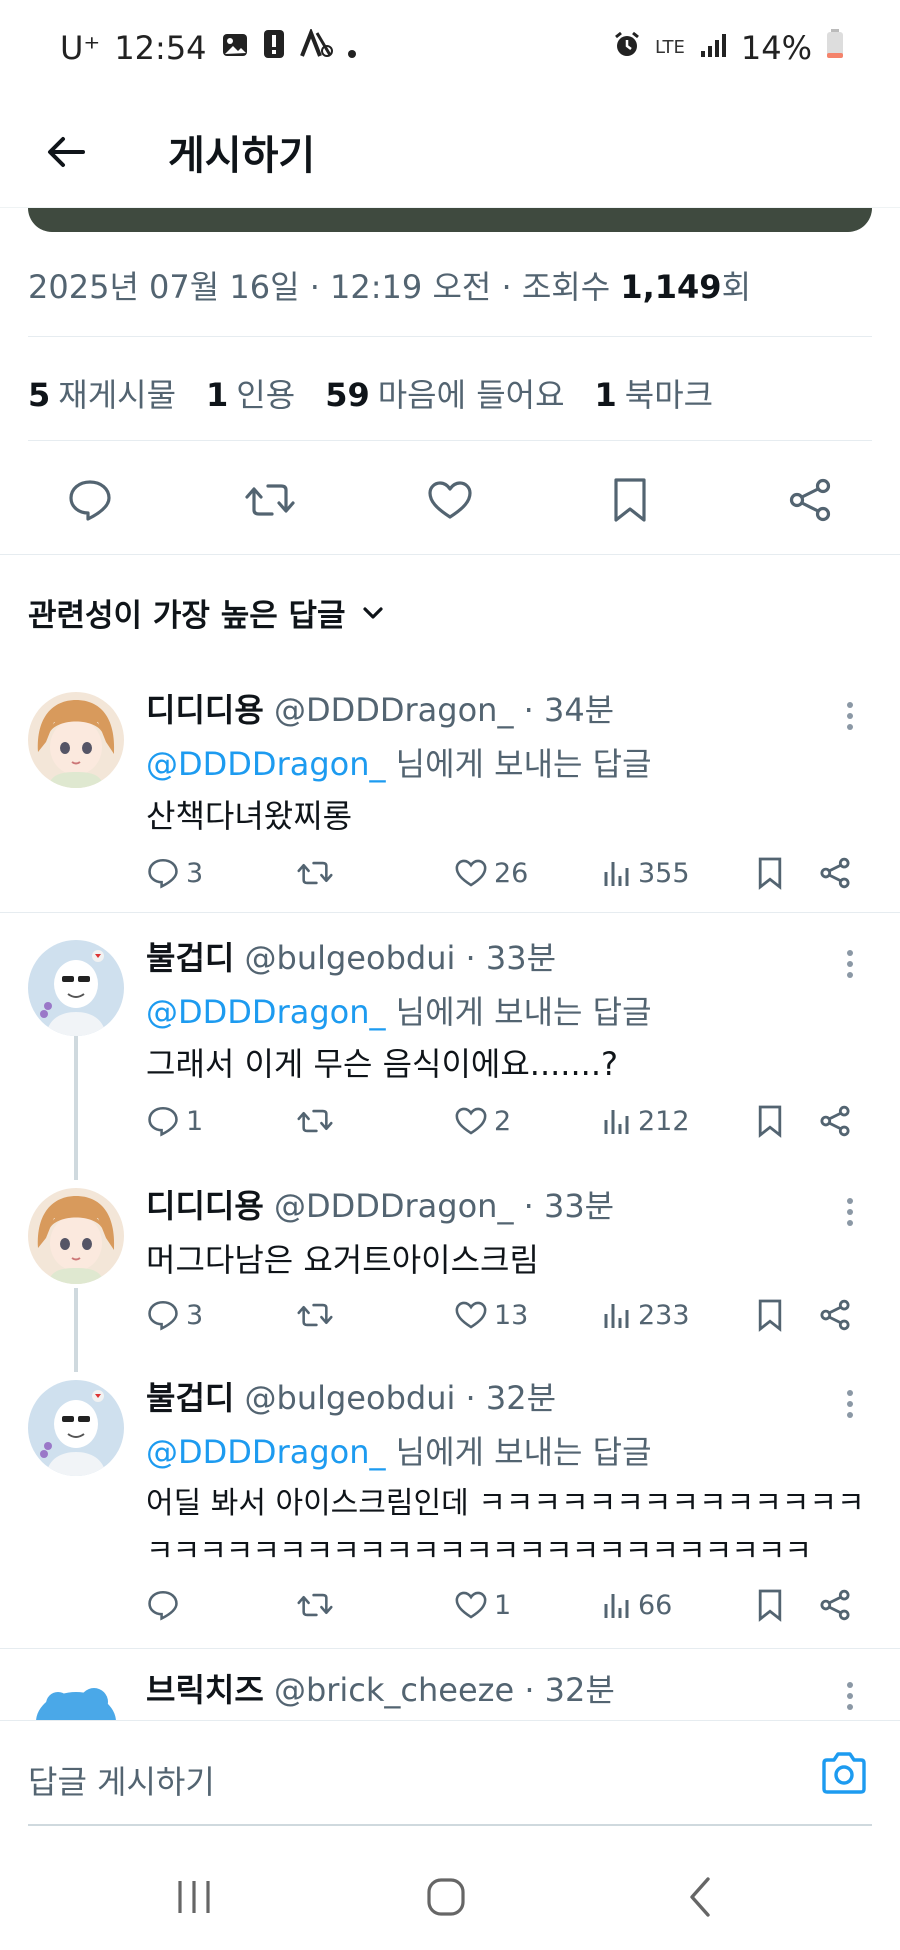 The image size is (900, 1950). I want to click on reply-like-button: 2, so click(482, 1121).